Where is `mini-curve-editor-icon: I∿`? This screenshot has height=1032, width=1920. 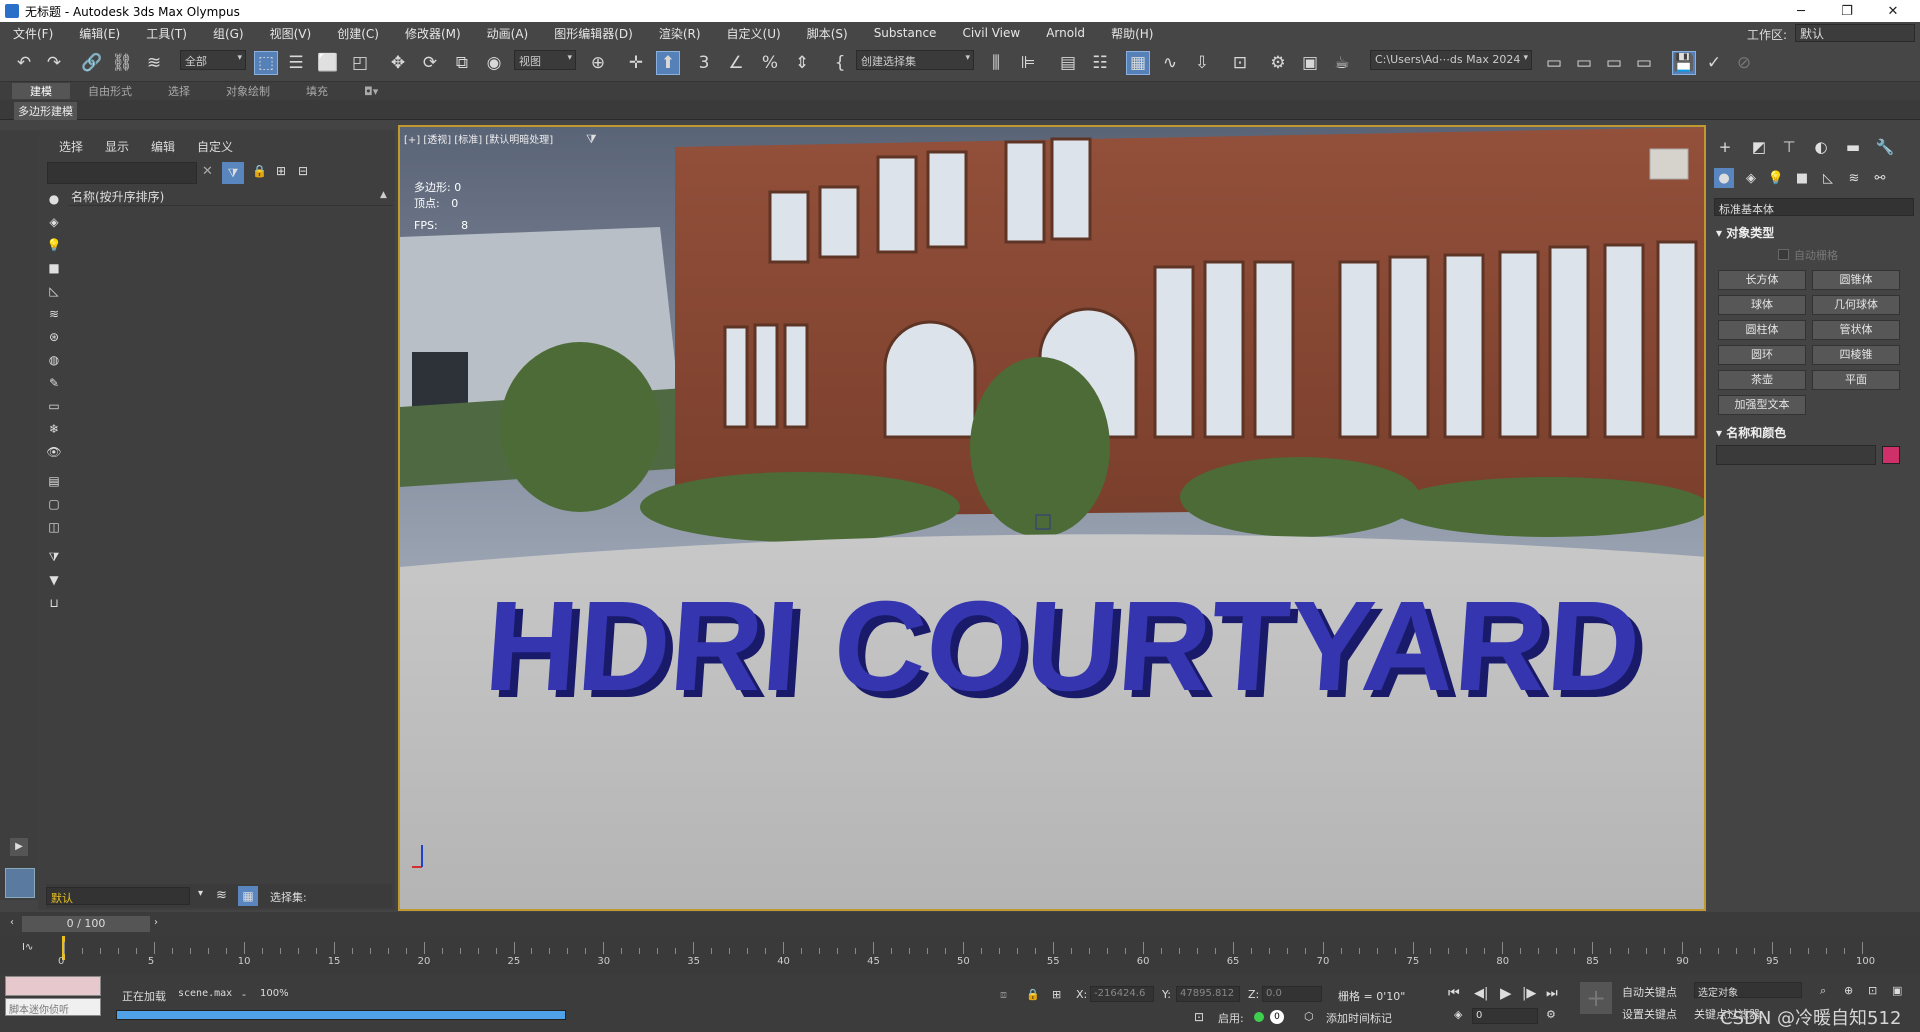
mini-curve-editor-icon: I∿ is located at coordinates (27, 947).